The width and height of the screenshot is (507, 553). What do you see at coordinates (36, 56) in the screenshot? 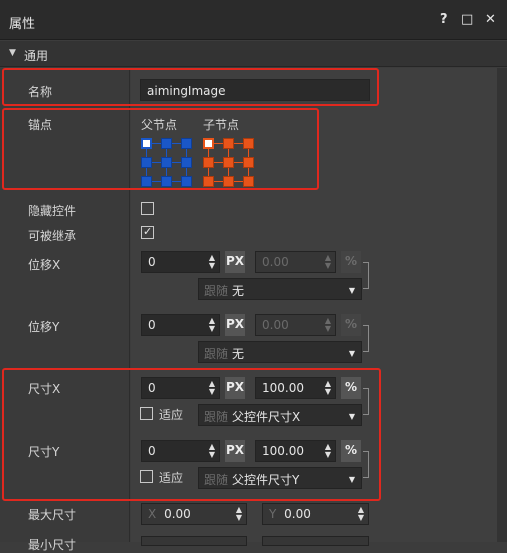
I see `section-general-label: 通用` at bounding box center [36, 56].